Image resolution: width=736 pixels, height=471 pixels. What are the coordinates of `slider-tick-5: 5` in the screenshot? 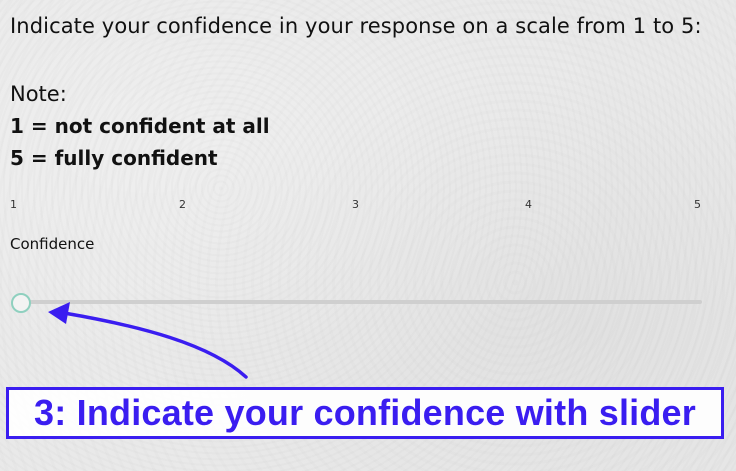 It's located at (697, 204).